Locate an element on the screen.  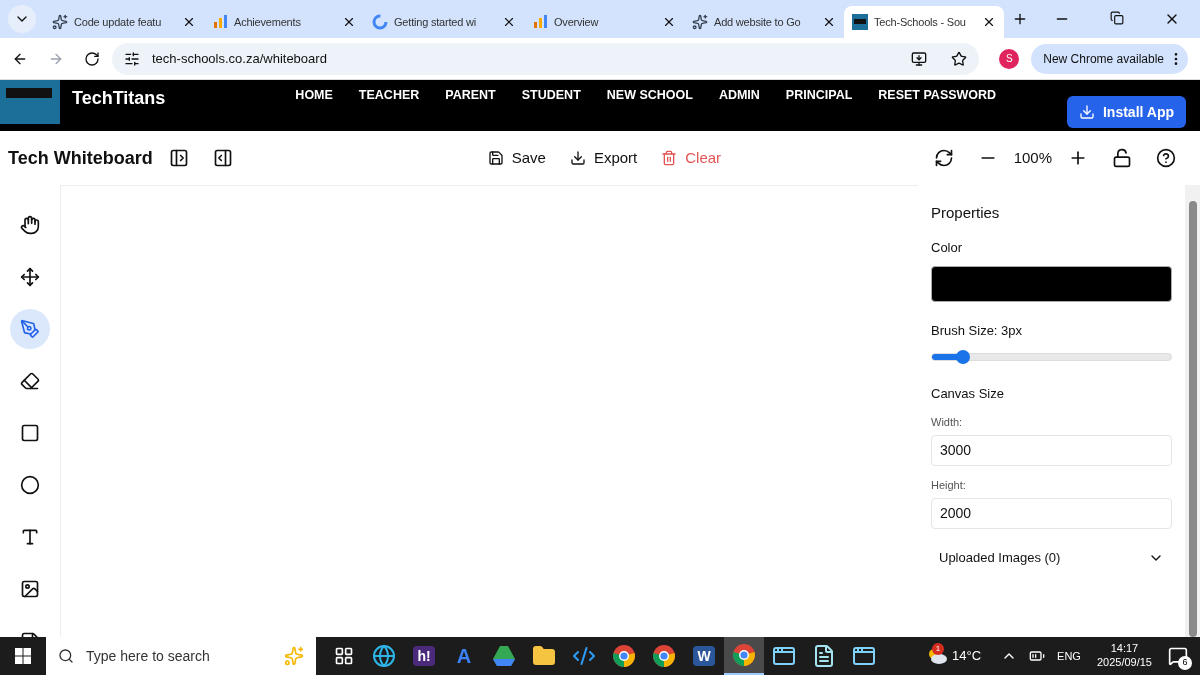
circle-tool-icon is located at coordinates (30, 485).